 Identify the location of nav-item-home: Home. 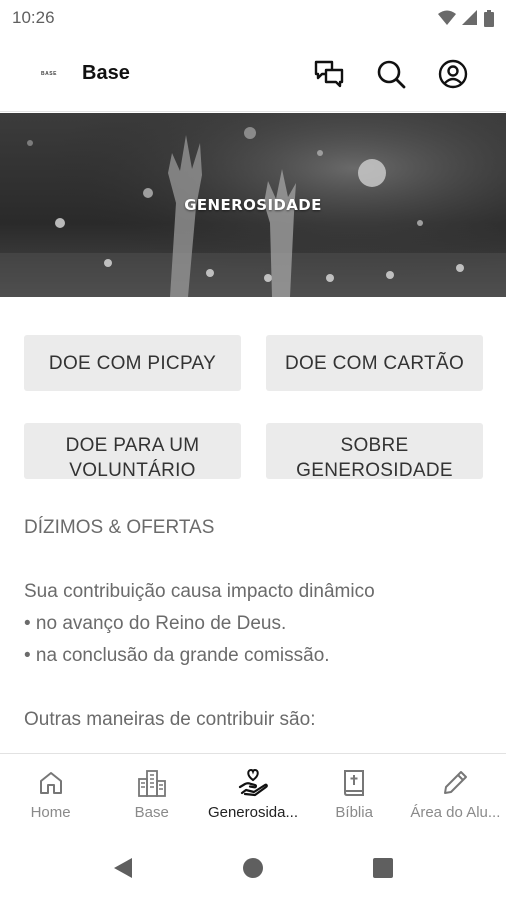
(50, 794).